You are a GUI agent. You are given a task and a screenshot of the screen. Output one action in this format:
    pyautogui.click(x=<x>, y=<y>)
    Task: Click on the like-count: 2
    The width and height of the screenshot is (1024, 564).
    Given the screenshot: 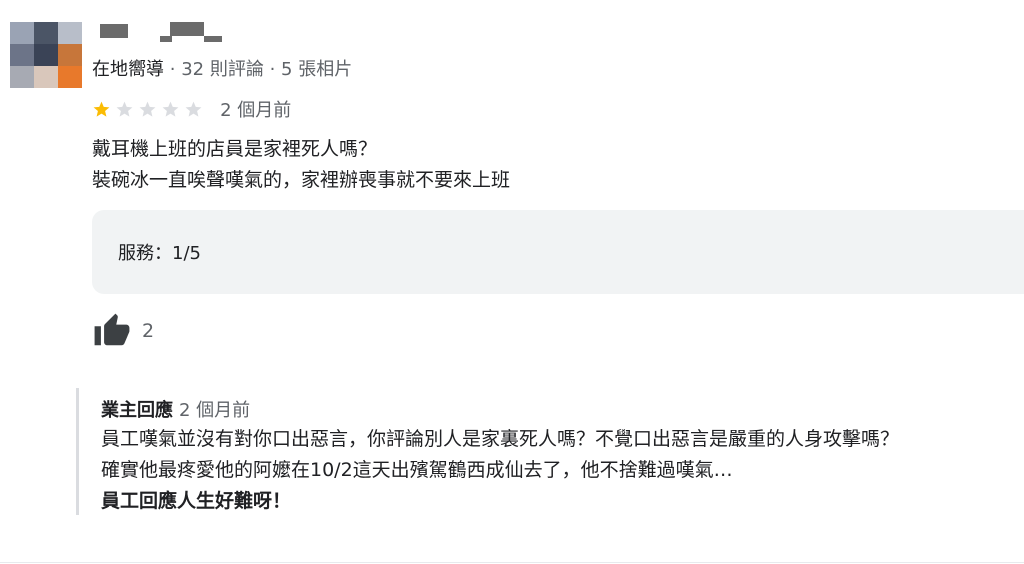 What is the action you would take?
    pyautogui.click(x=148, y=331)
    